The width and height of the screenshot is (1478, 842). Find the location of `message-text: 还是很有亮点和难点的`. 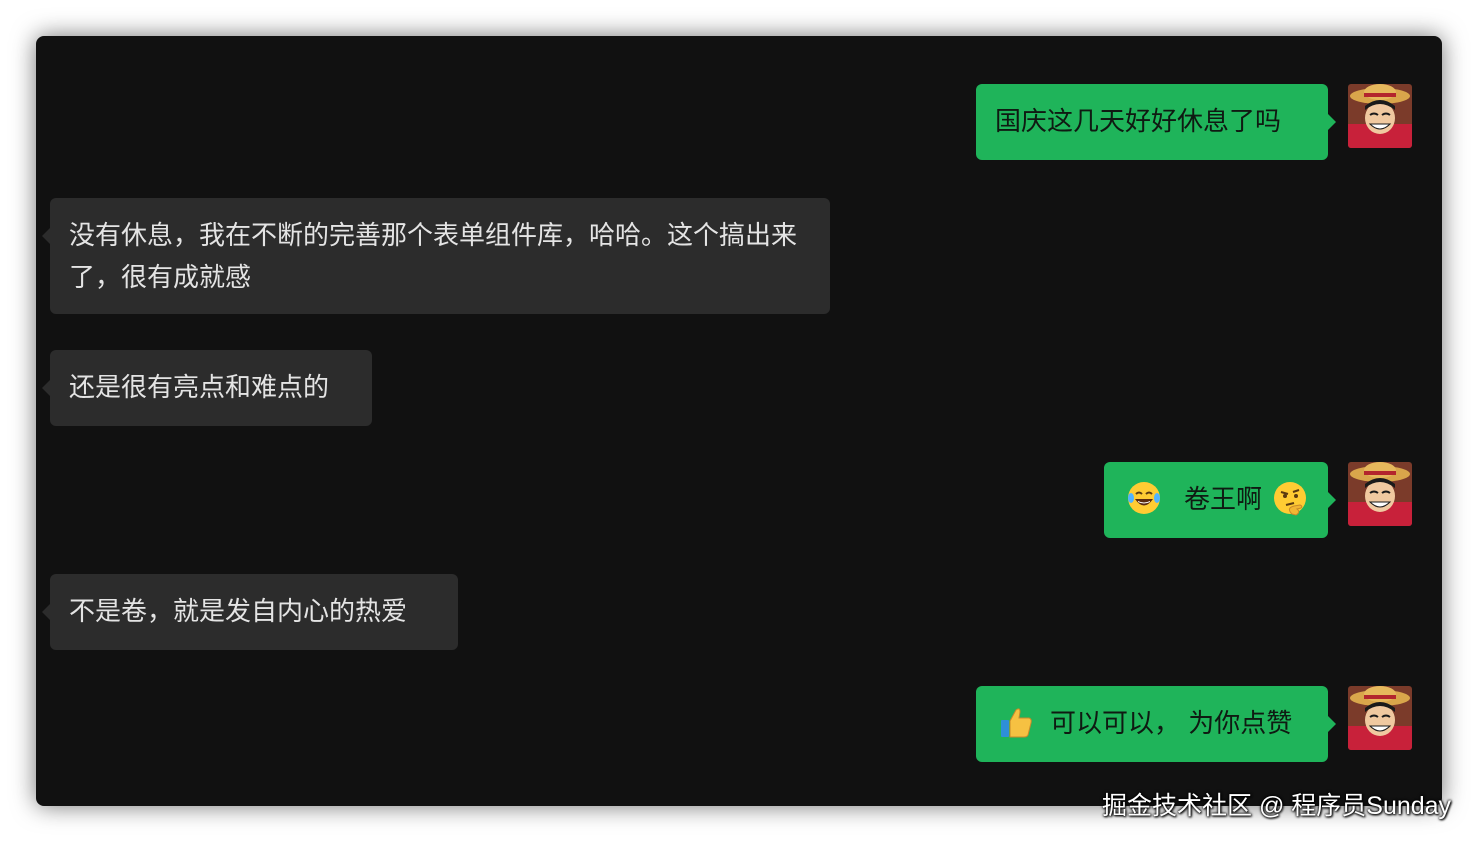

message-text: 还是很有亮点和难点的 is located at coordinates (199, 388).